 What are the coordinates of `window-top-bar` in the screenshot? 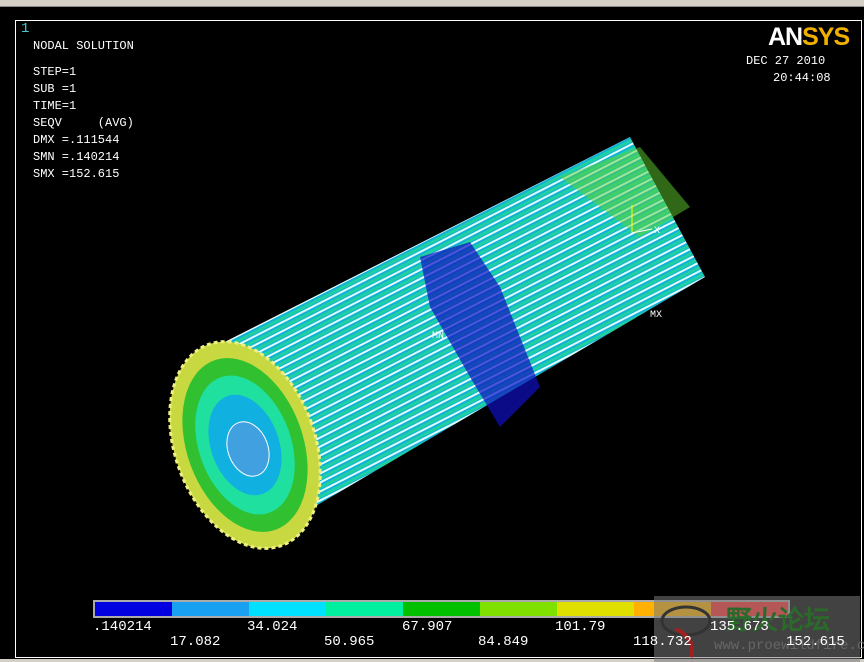 It's located at (432, 3).